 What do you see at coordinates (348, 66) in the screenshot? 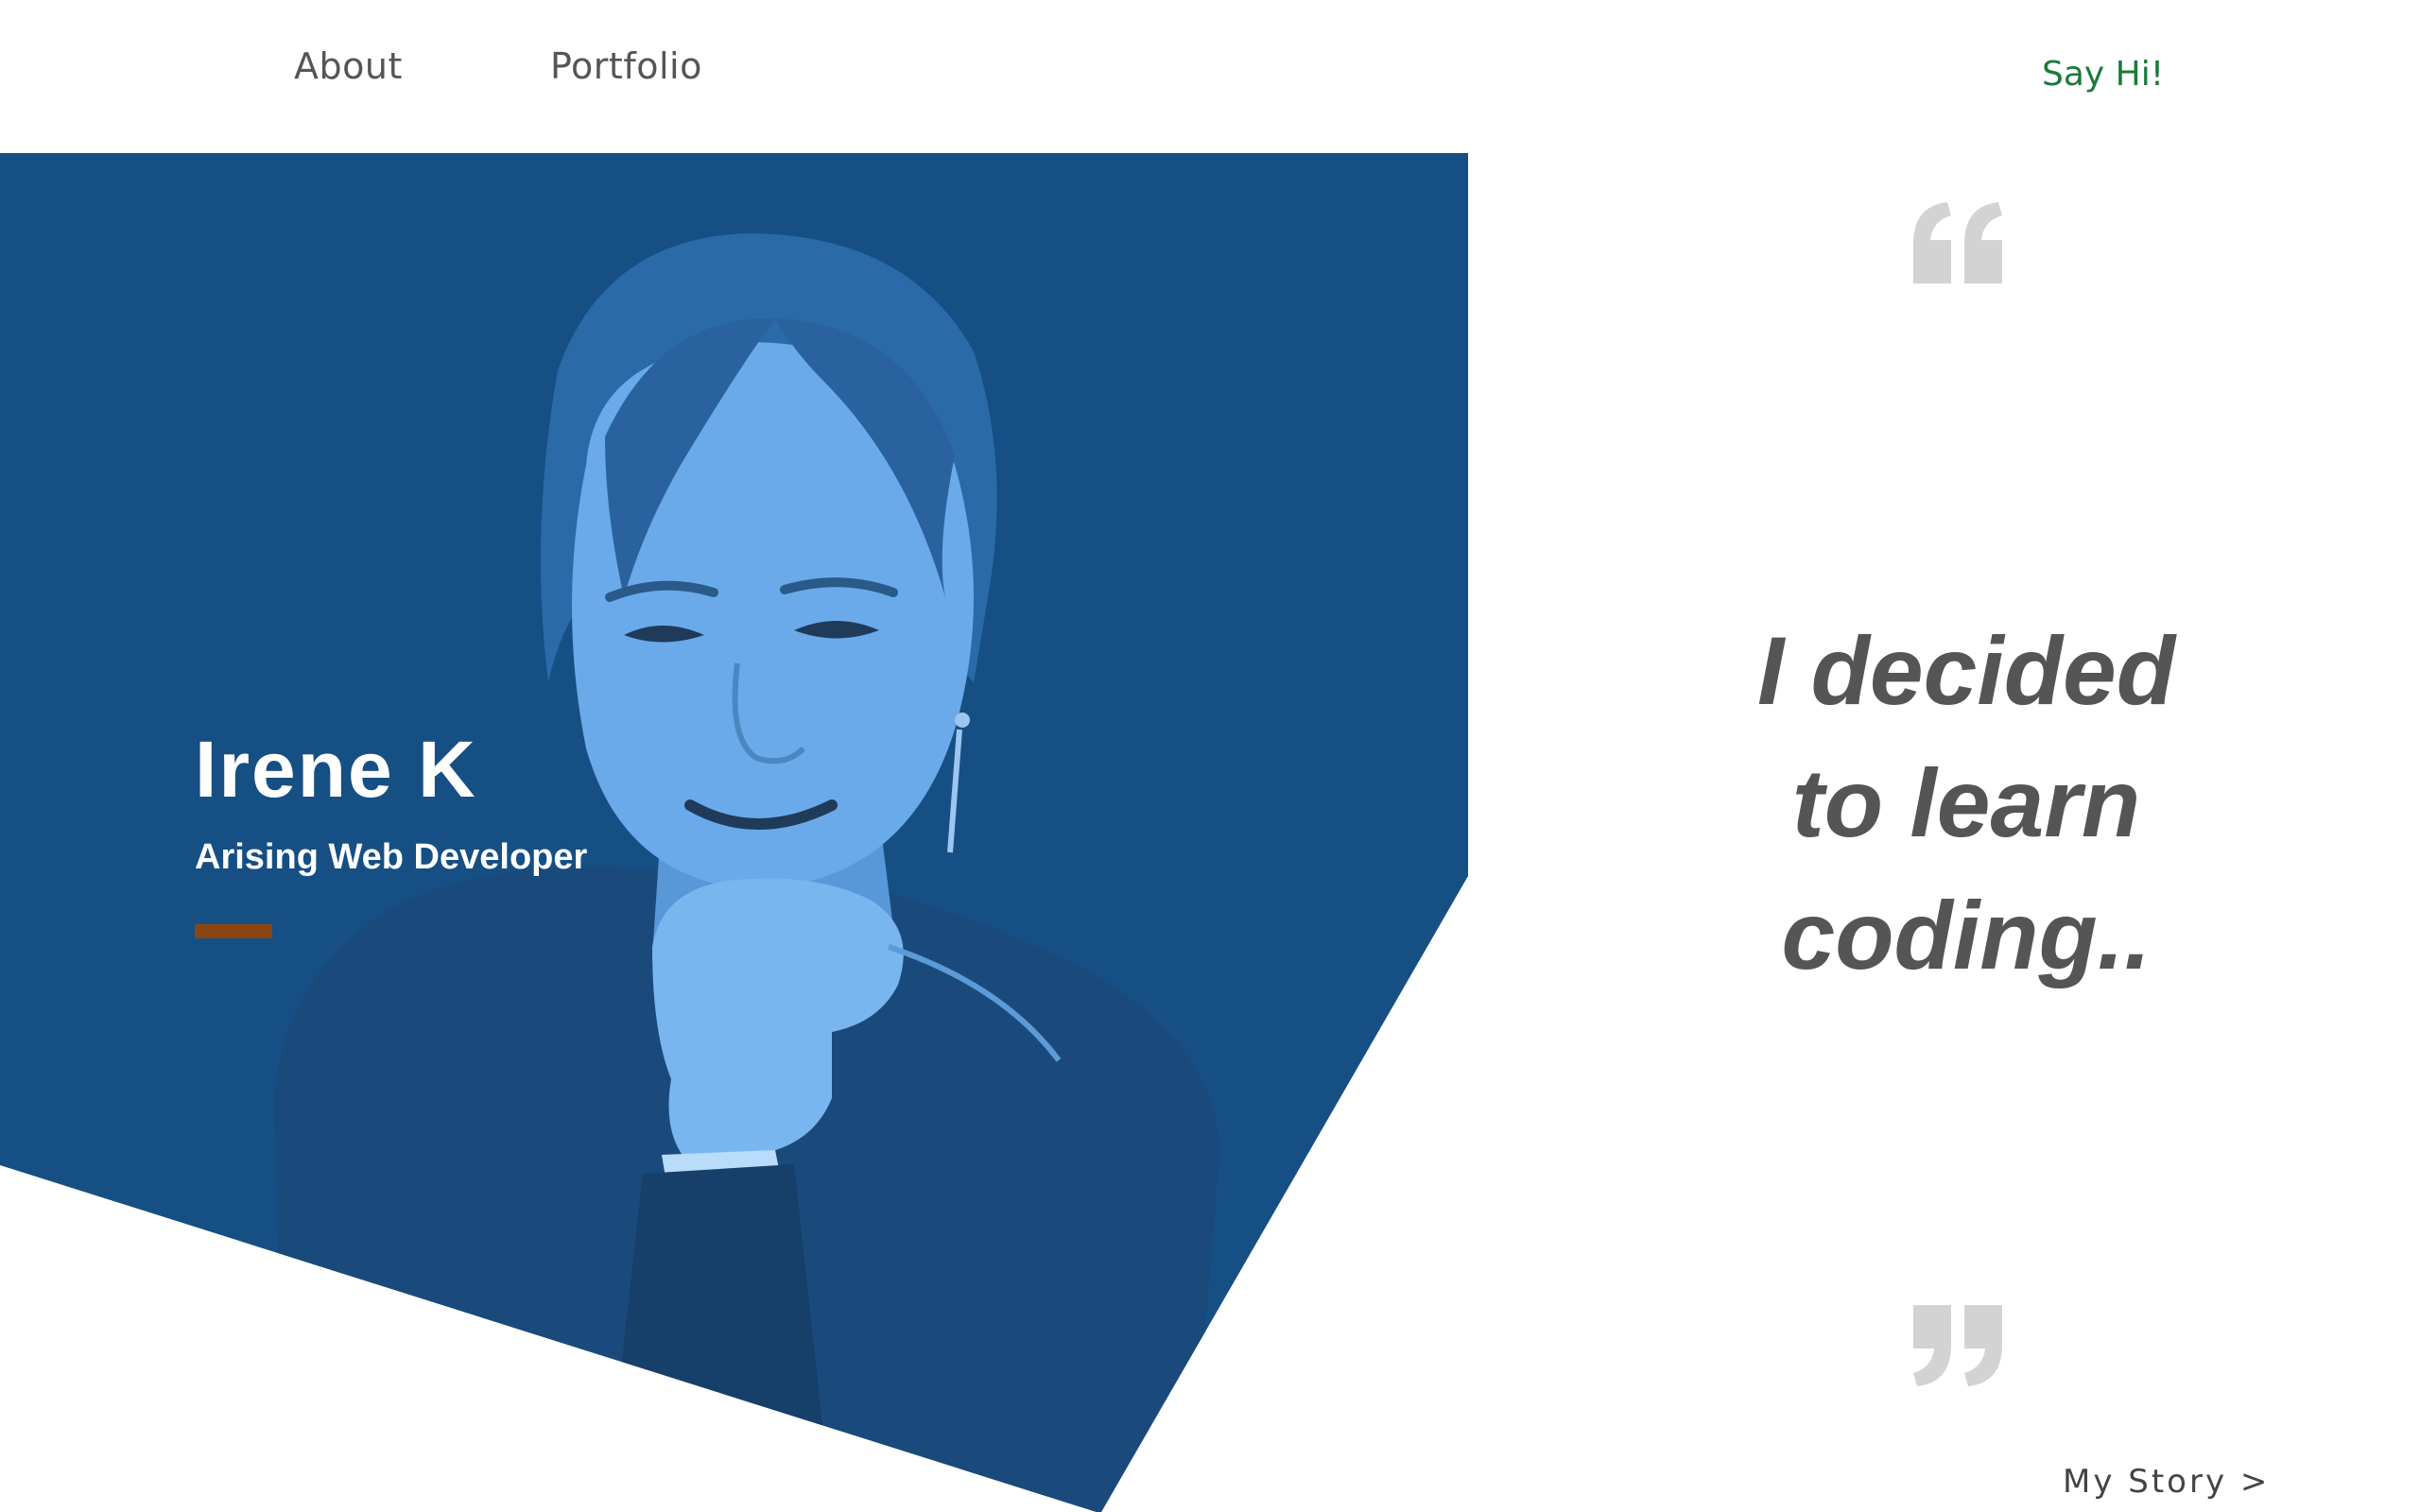
I see `nav-about-link: About` at bounding box center [348, 66].